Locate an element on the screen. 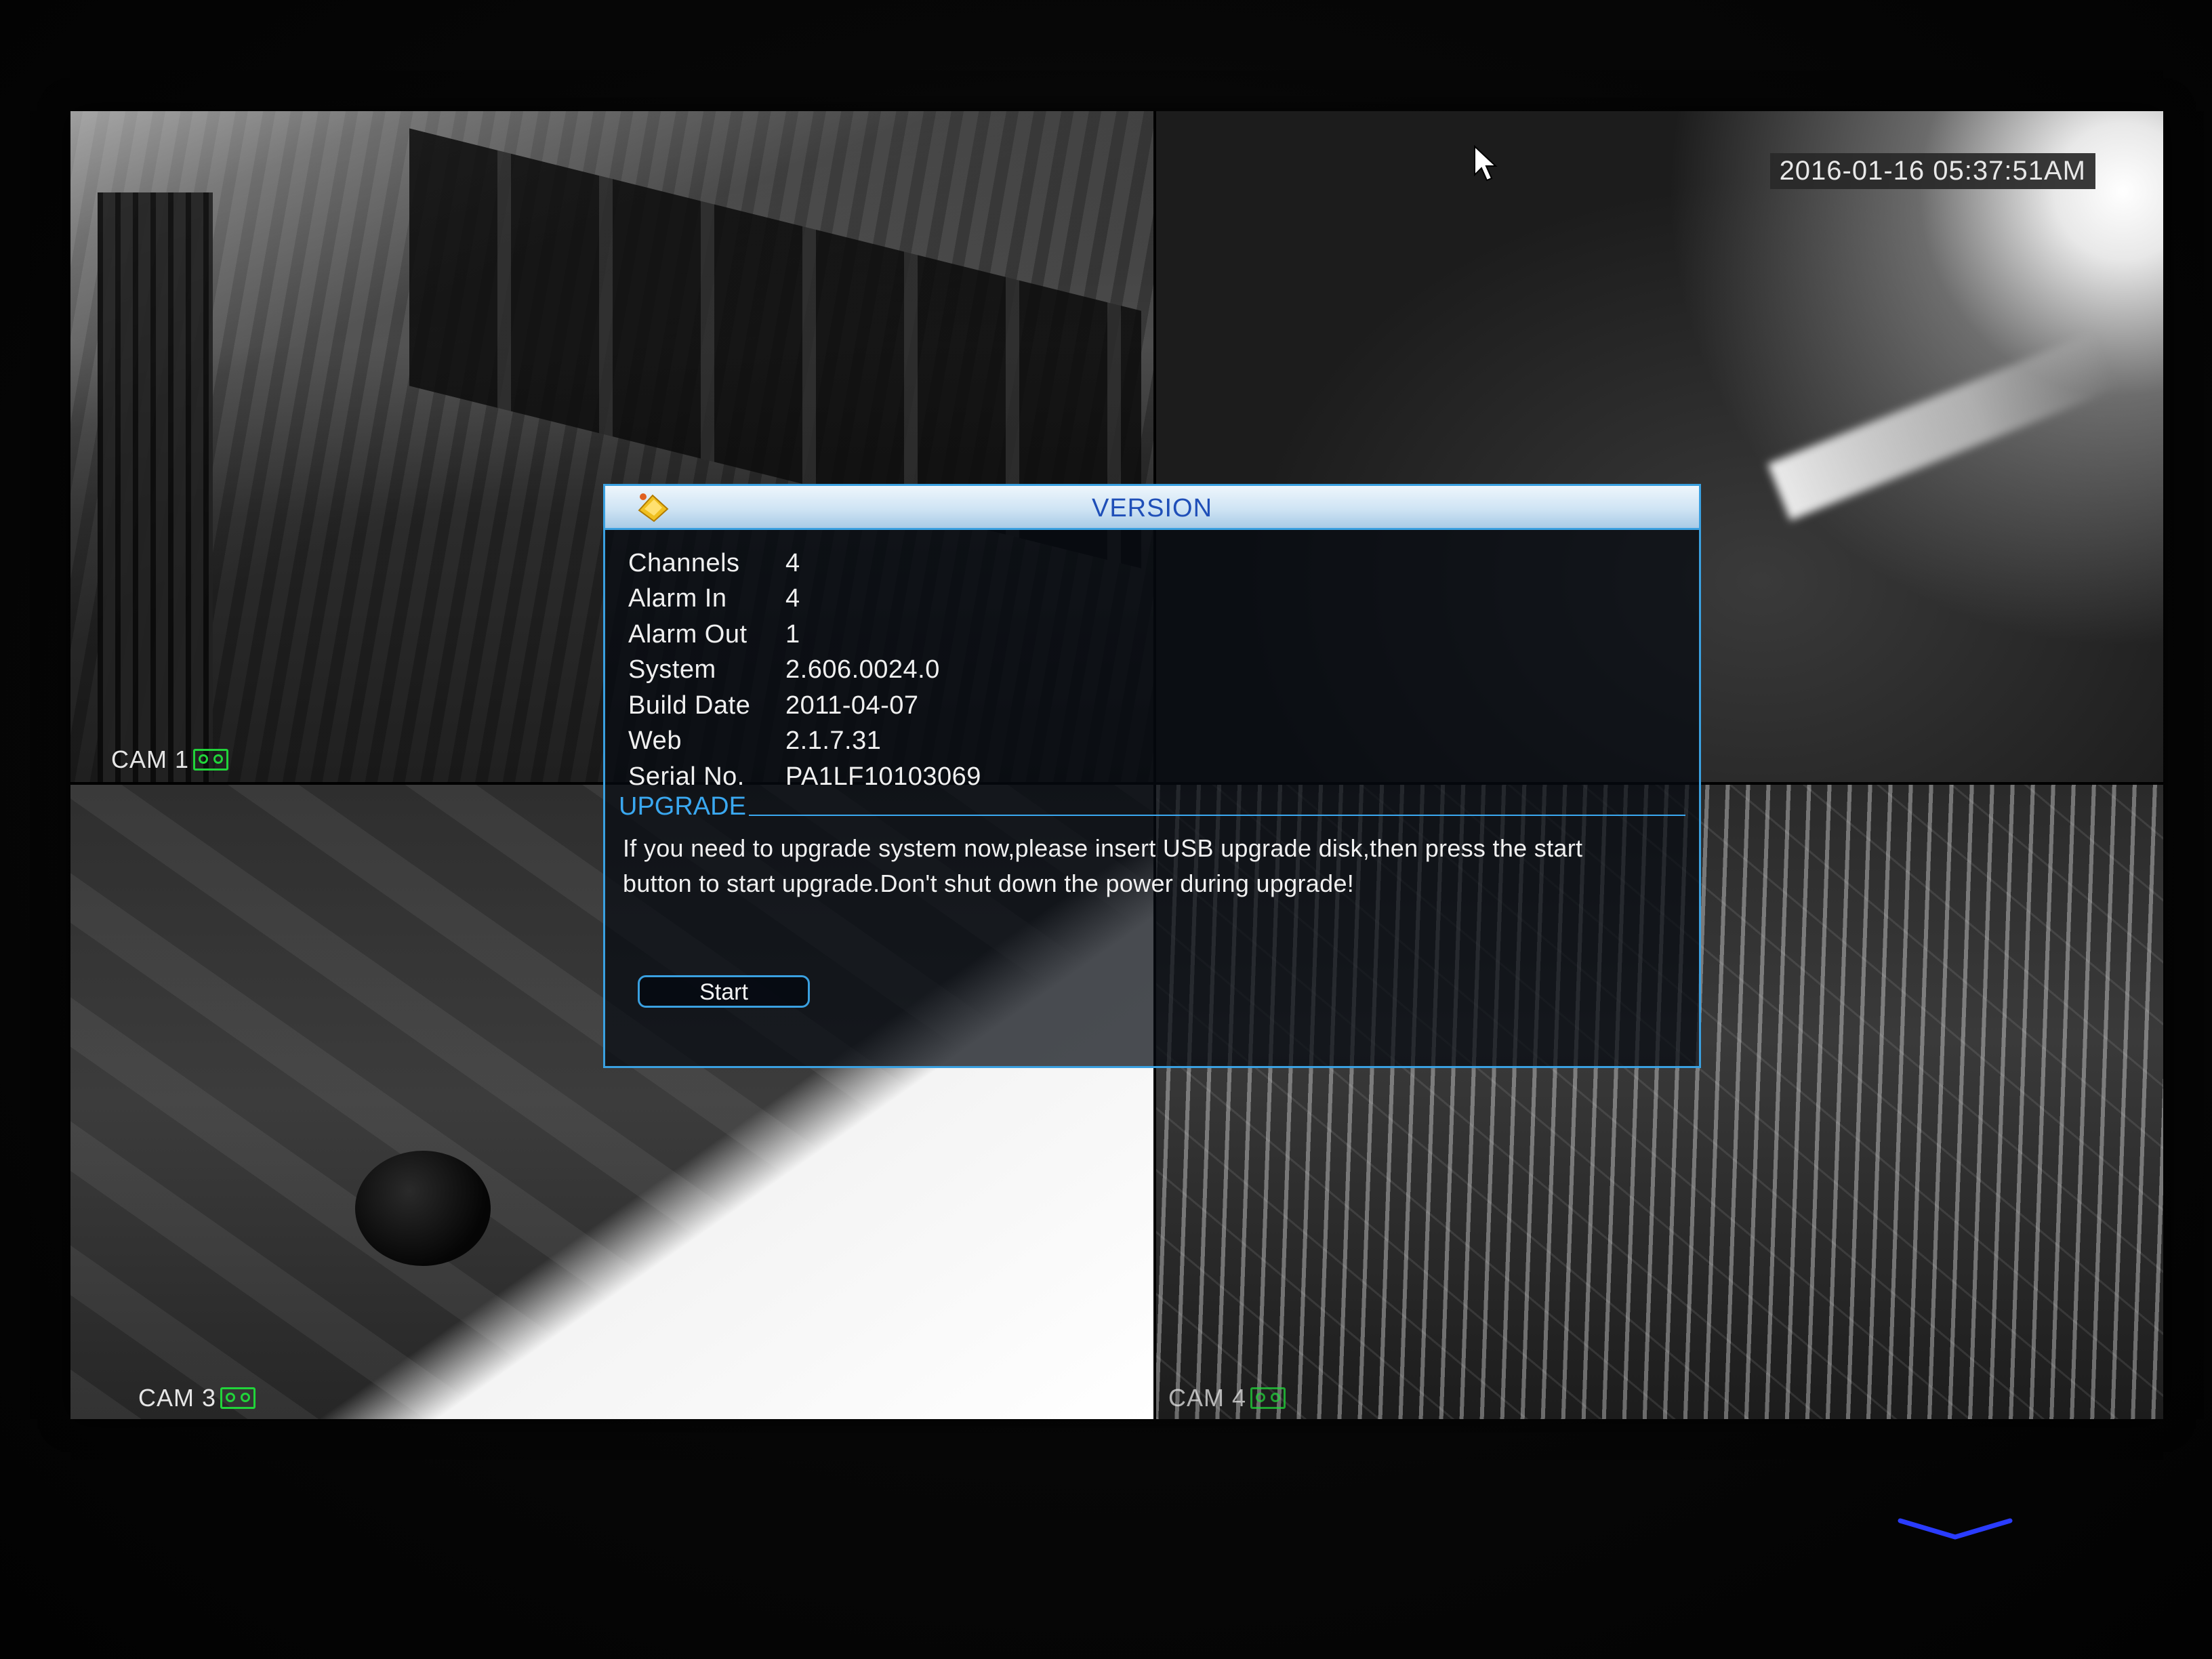 The image size is (2212, 1659). camera-name: CAM 3 is located at coordinates (177, 1398).